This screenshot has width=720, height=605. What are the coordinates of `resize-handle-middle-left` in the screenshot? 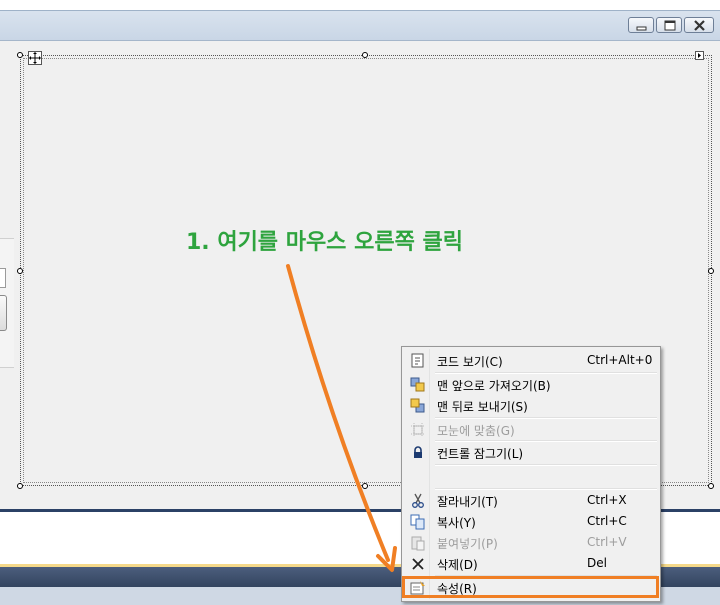 It's located at (20, 271).